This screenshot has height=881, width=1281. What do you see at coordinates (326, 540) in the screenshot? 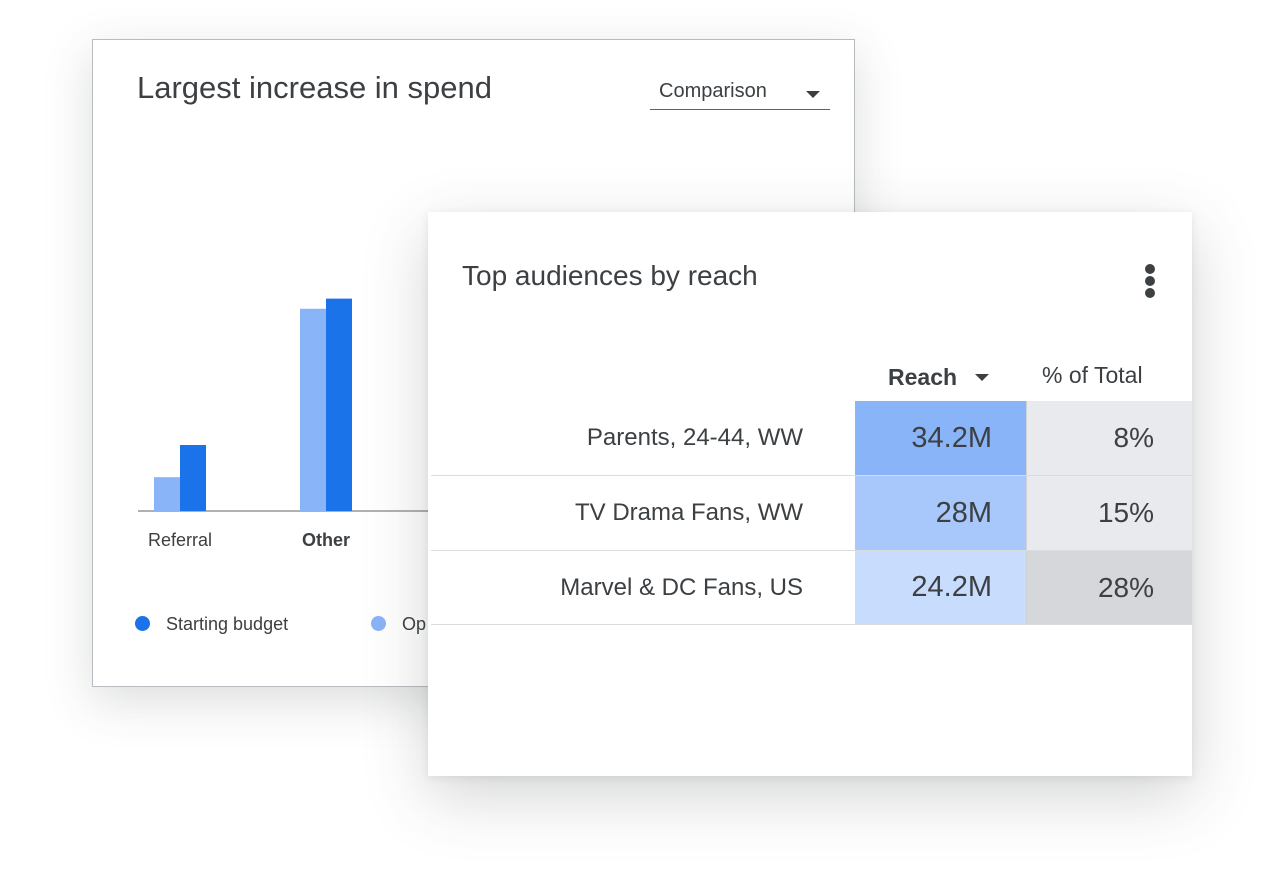
I see `x-tick-label: Other` at bounding box center [326, 540].